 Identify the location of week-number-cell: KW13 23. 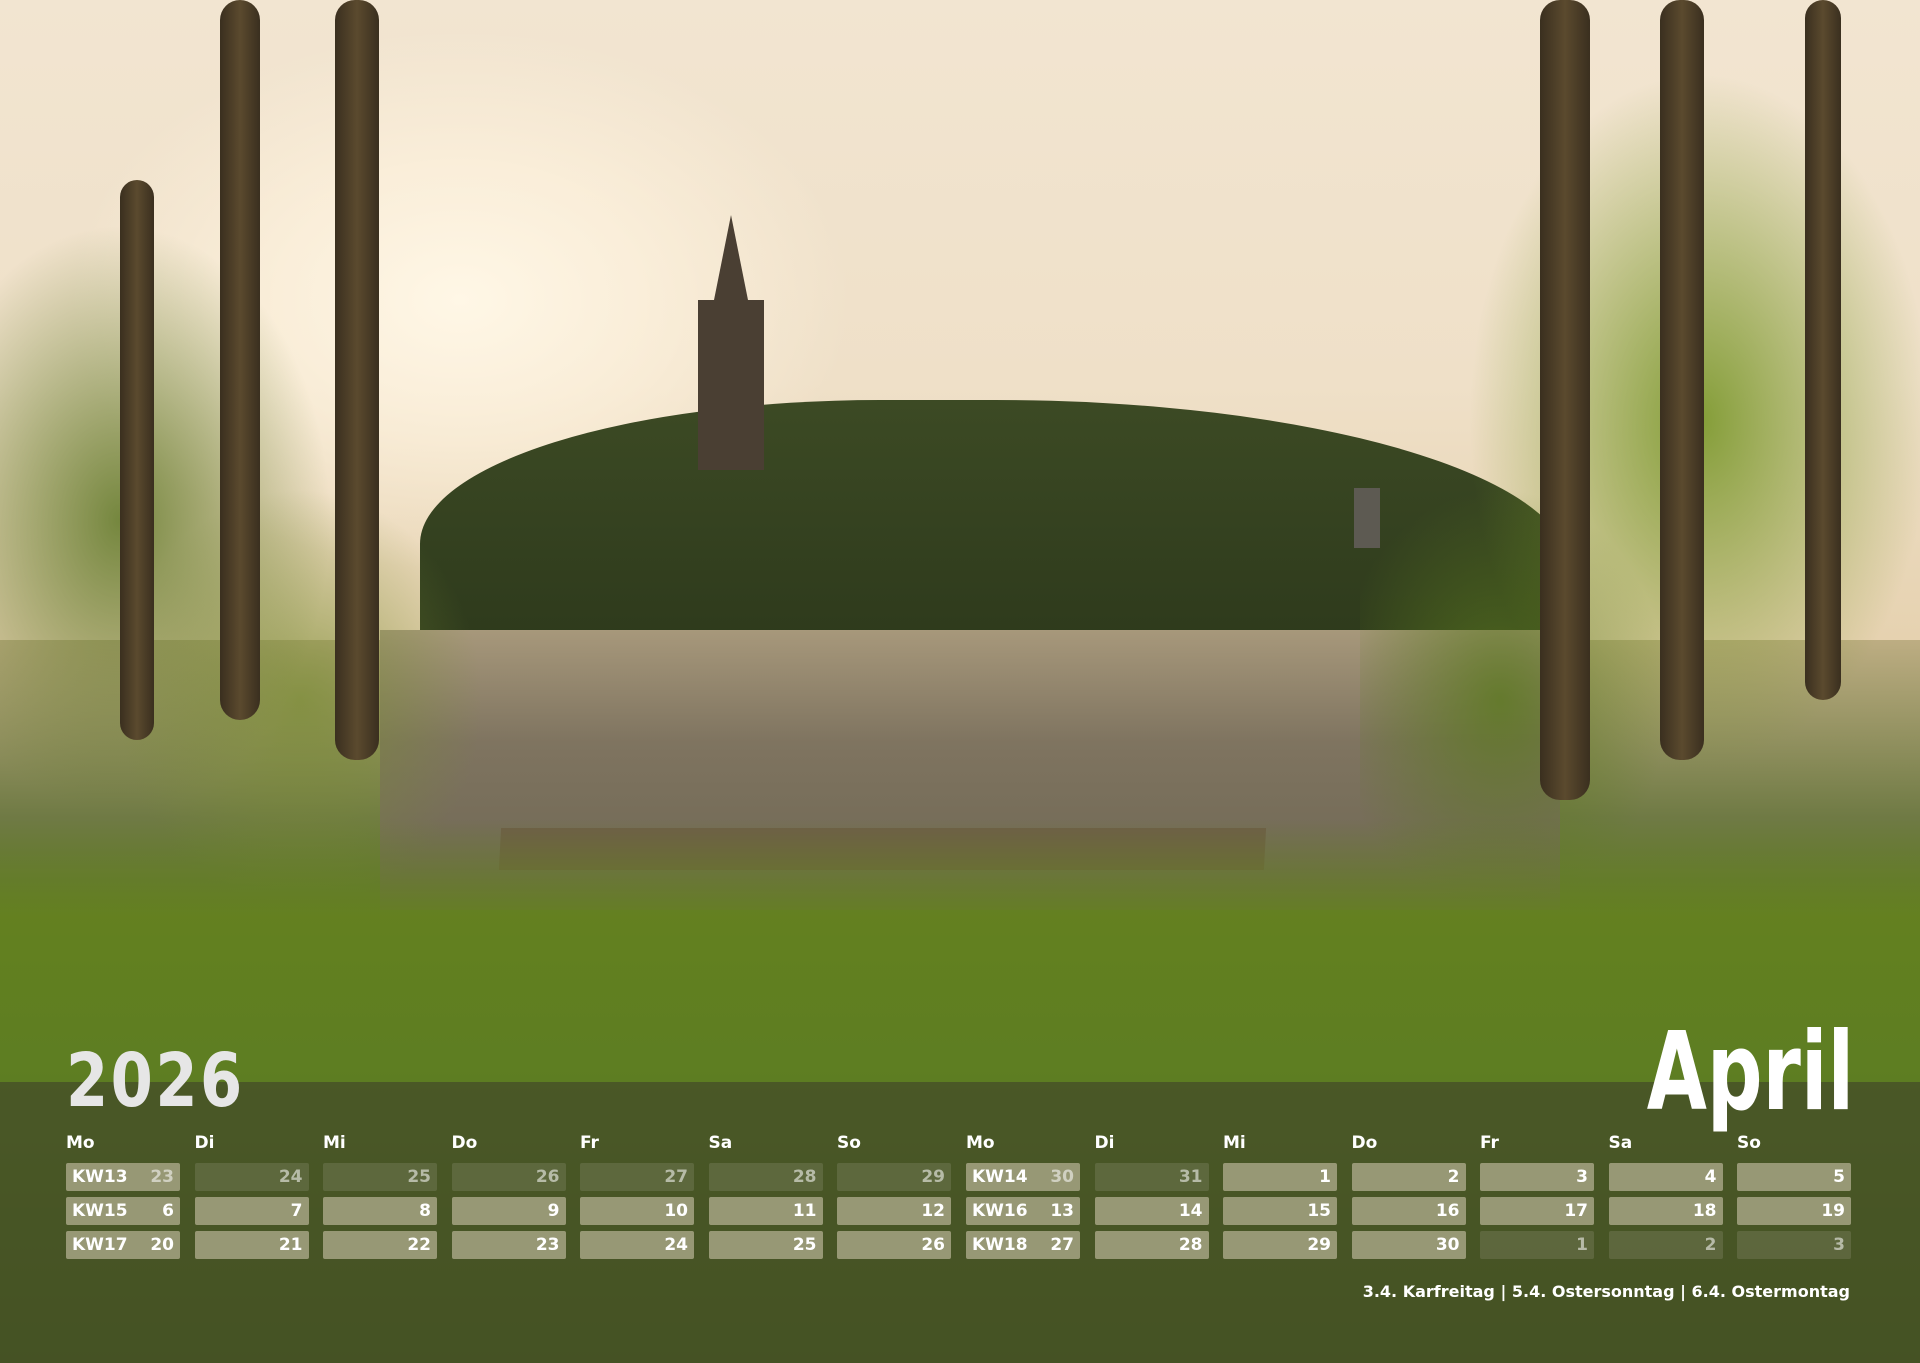
(123, 1177).